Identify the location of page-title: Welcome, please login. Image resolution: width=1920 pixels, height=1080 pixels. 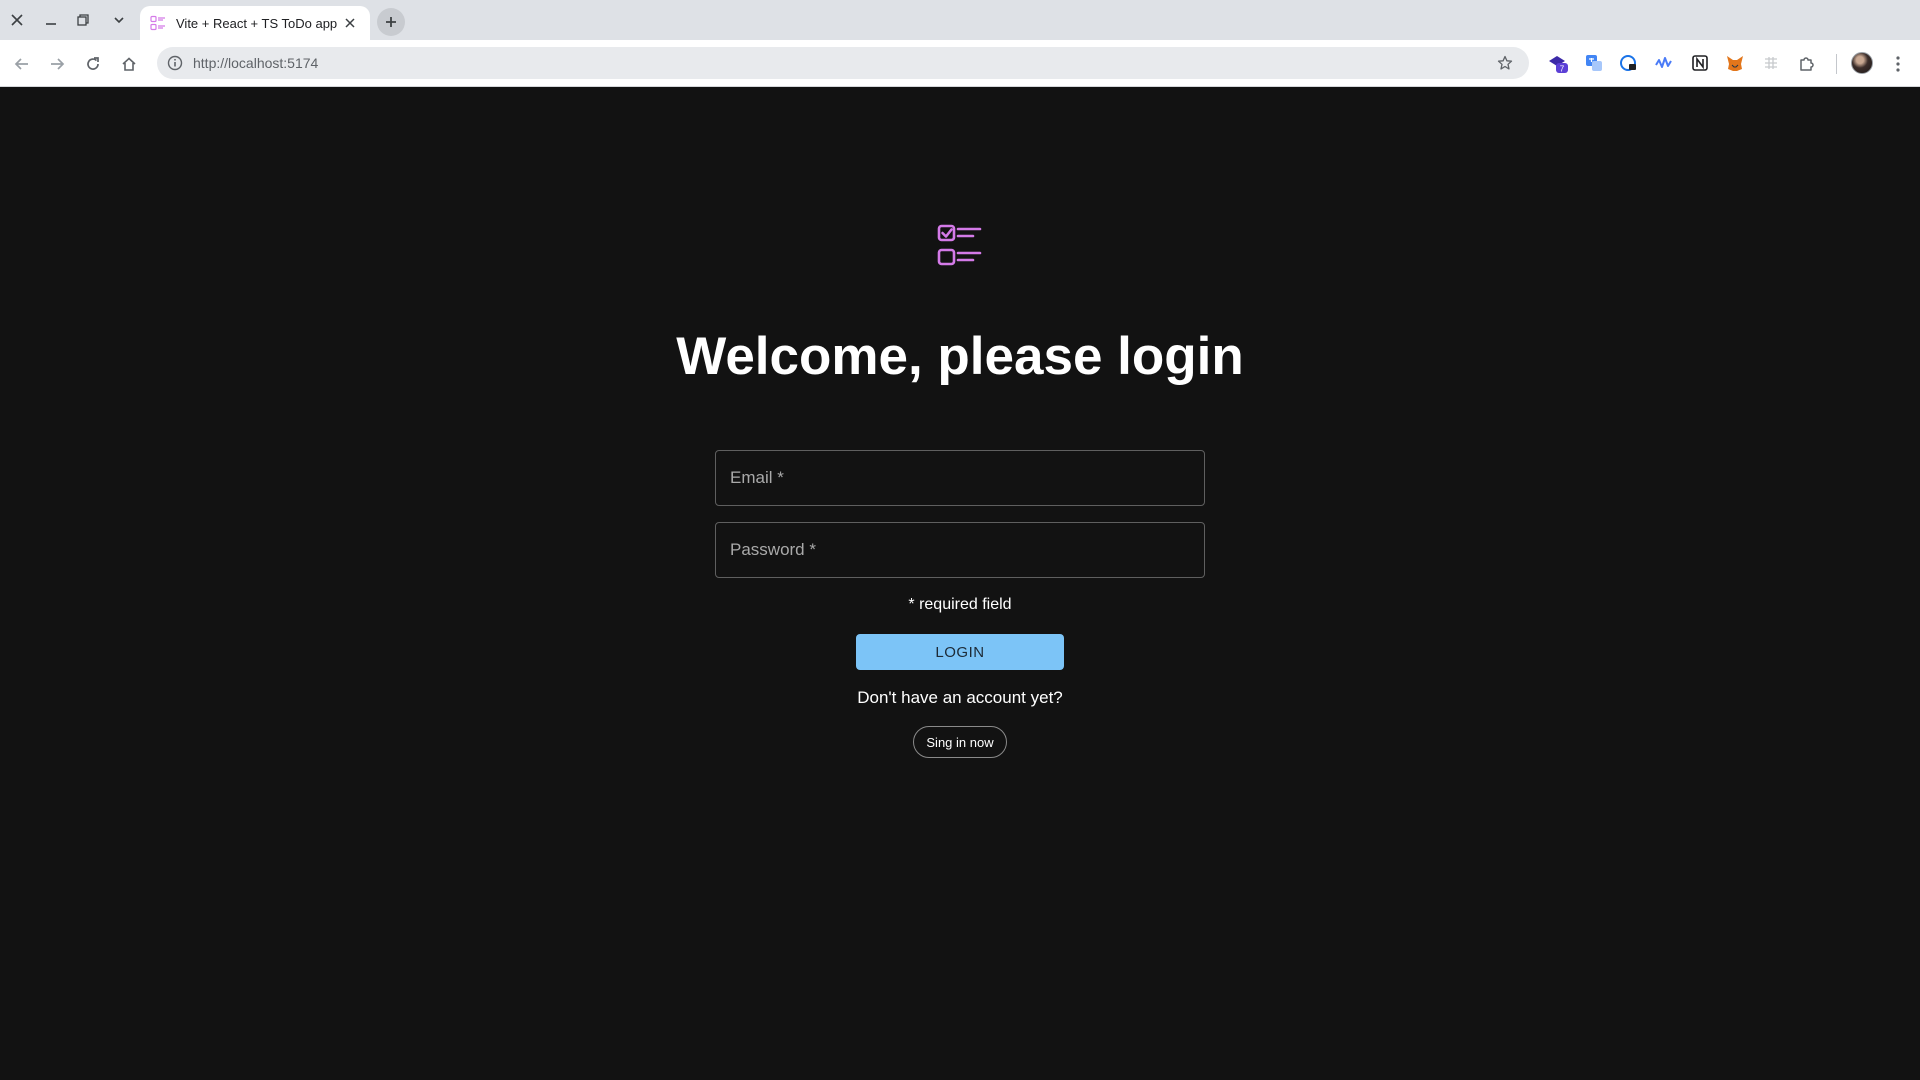
(960, 356).